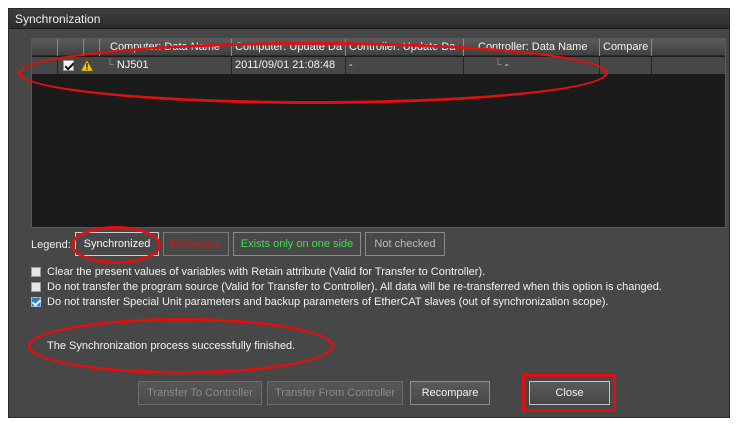 This screenshot has width=738, height=425. What do you see at coordinates (289, 65) in the screenshot?
I see `cell-computer-update: 2011/09/01 21:08:48` at bounding box center [289, 65].